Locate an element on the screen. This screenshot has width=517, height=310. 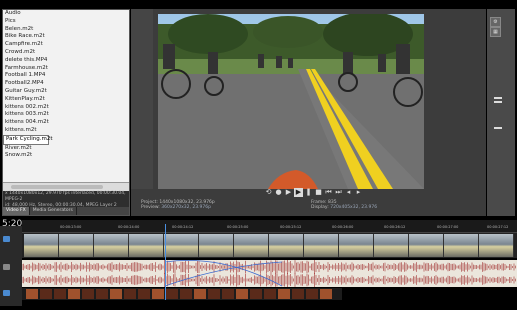
play-icon: ▶ is located at coordinates (298, 192).